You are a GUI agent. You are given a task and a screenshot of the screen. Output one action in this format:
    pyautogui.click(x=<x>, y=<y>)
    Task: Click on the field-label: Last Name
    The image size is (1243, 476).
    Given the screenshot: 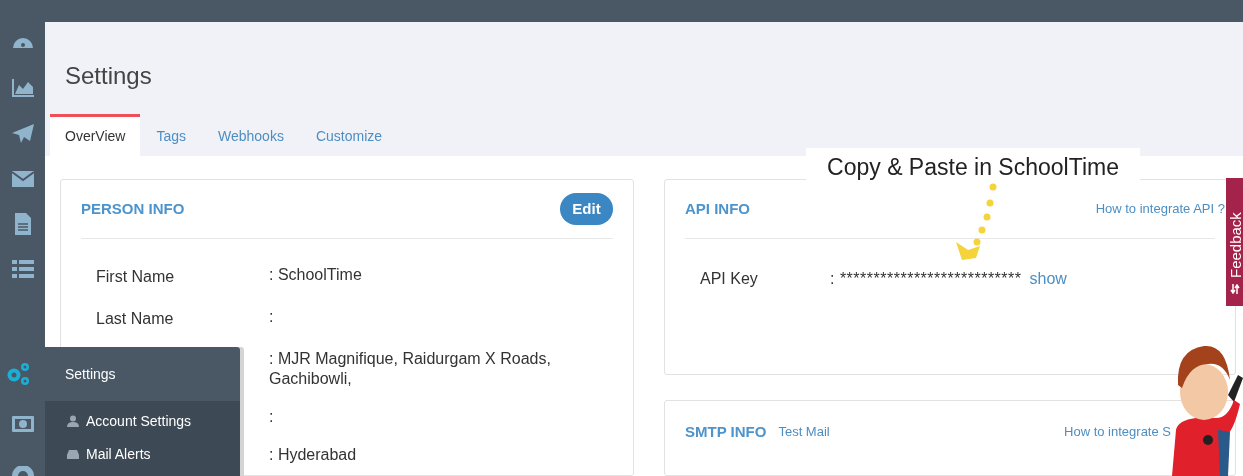 What is the action you would take?
    pyautogui.click(x=135, y=319)
    